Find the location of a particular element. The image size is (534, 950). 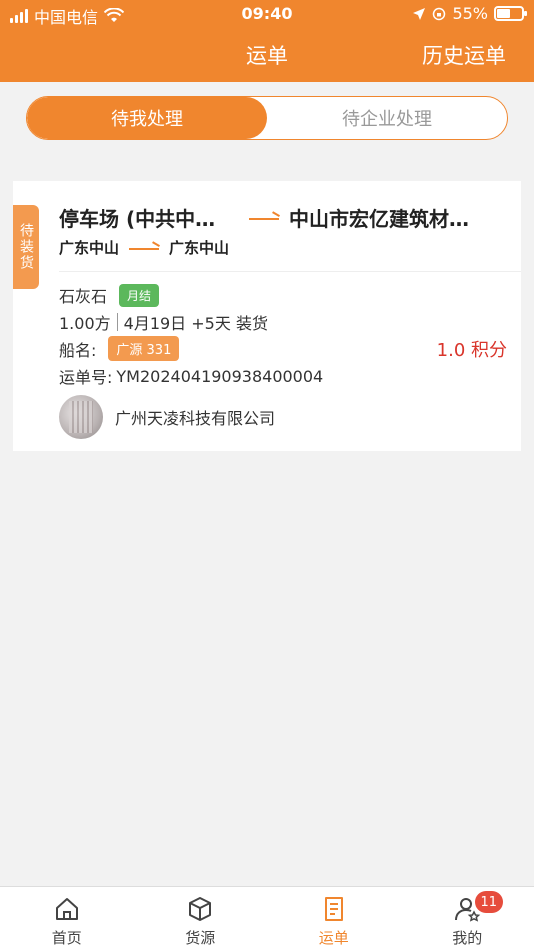

tab-cargo: 货源 is located at coordinates (201, 918).